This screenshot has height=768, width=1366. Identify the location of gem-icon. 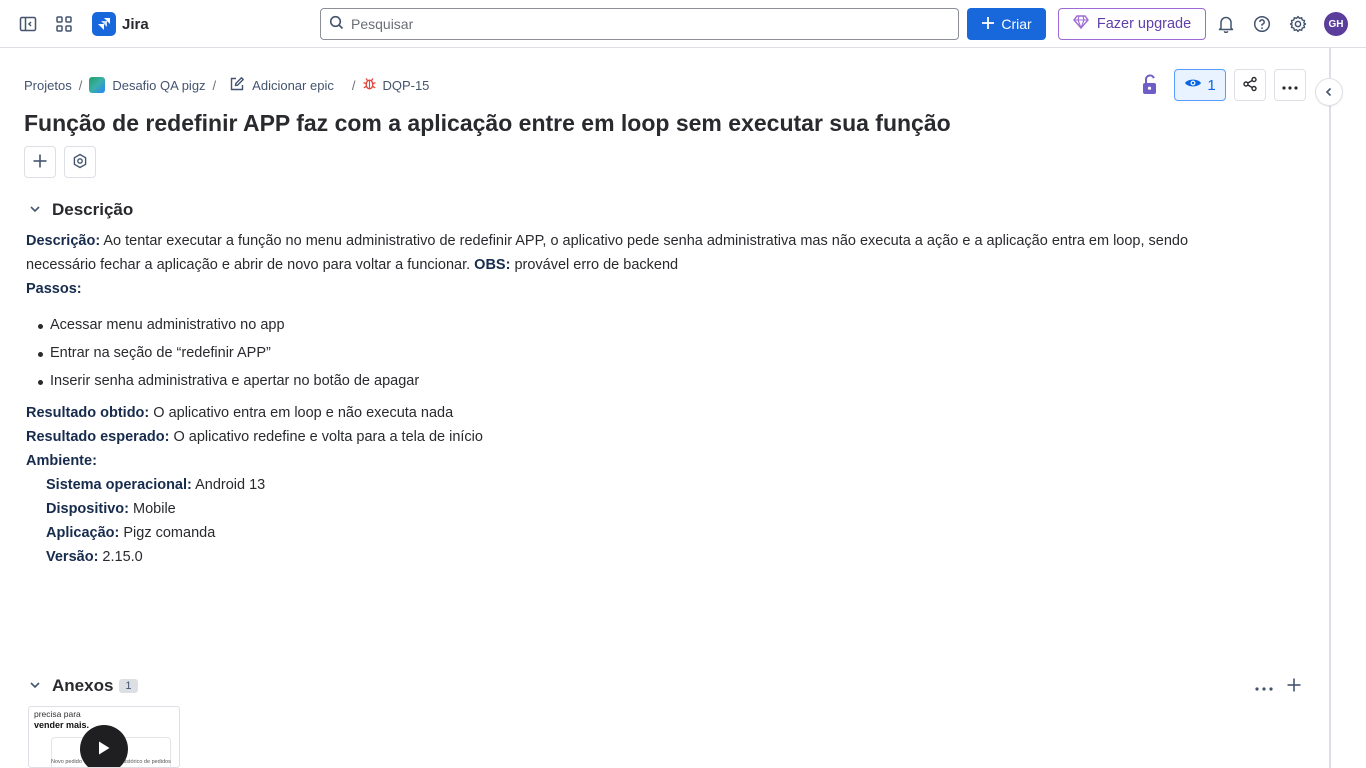
(1080, 24).